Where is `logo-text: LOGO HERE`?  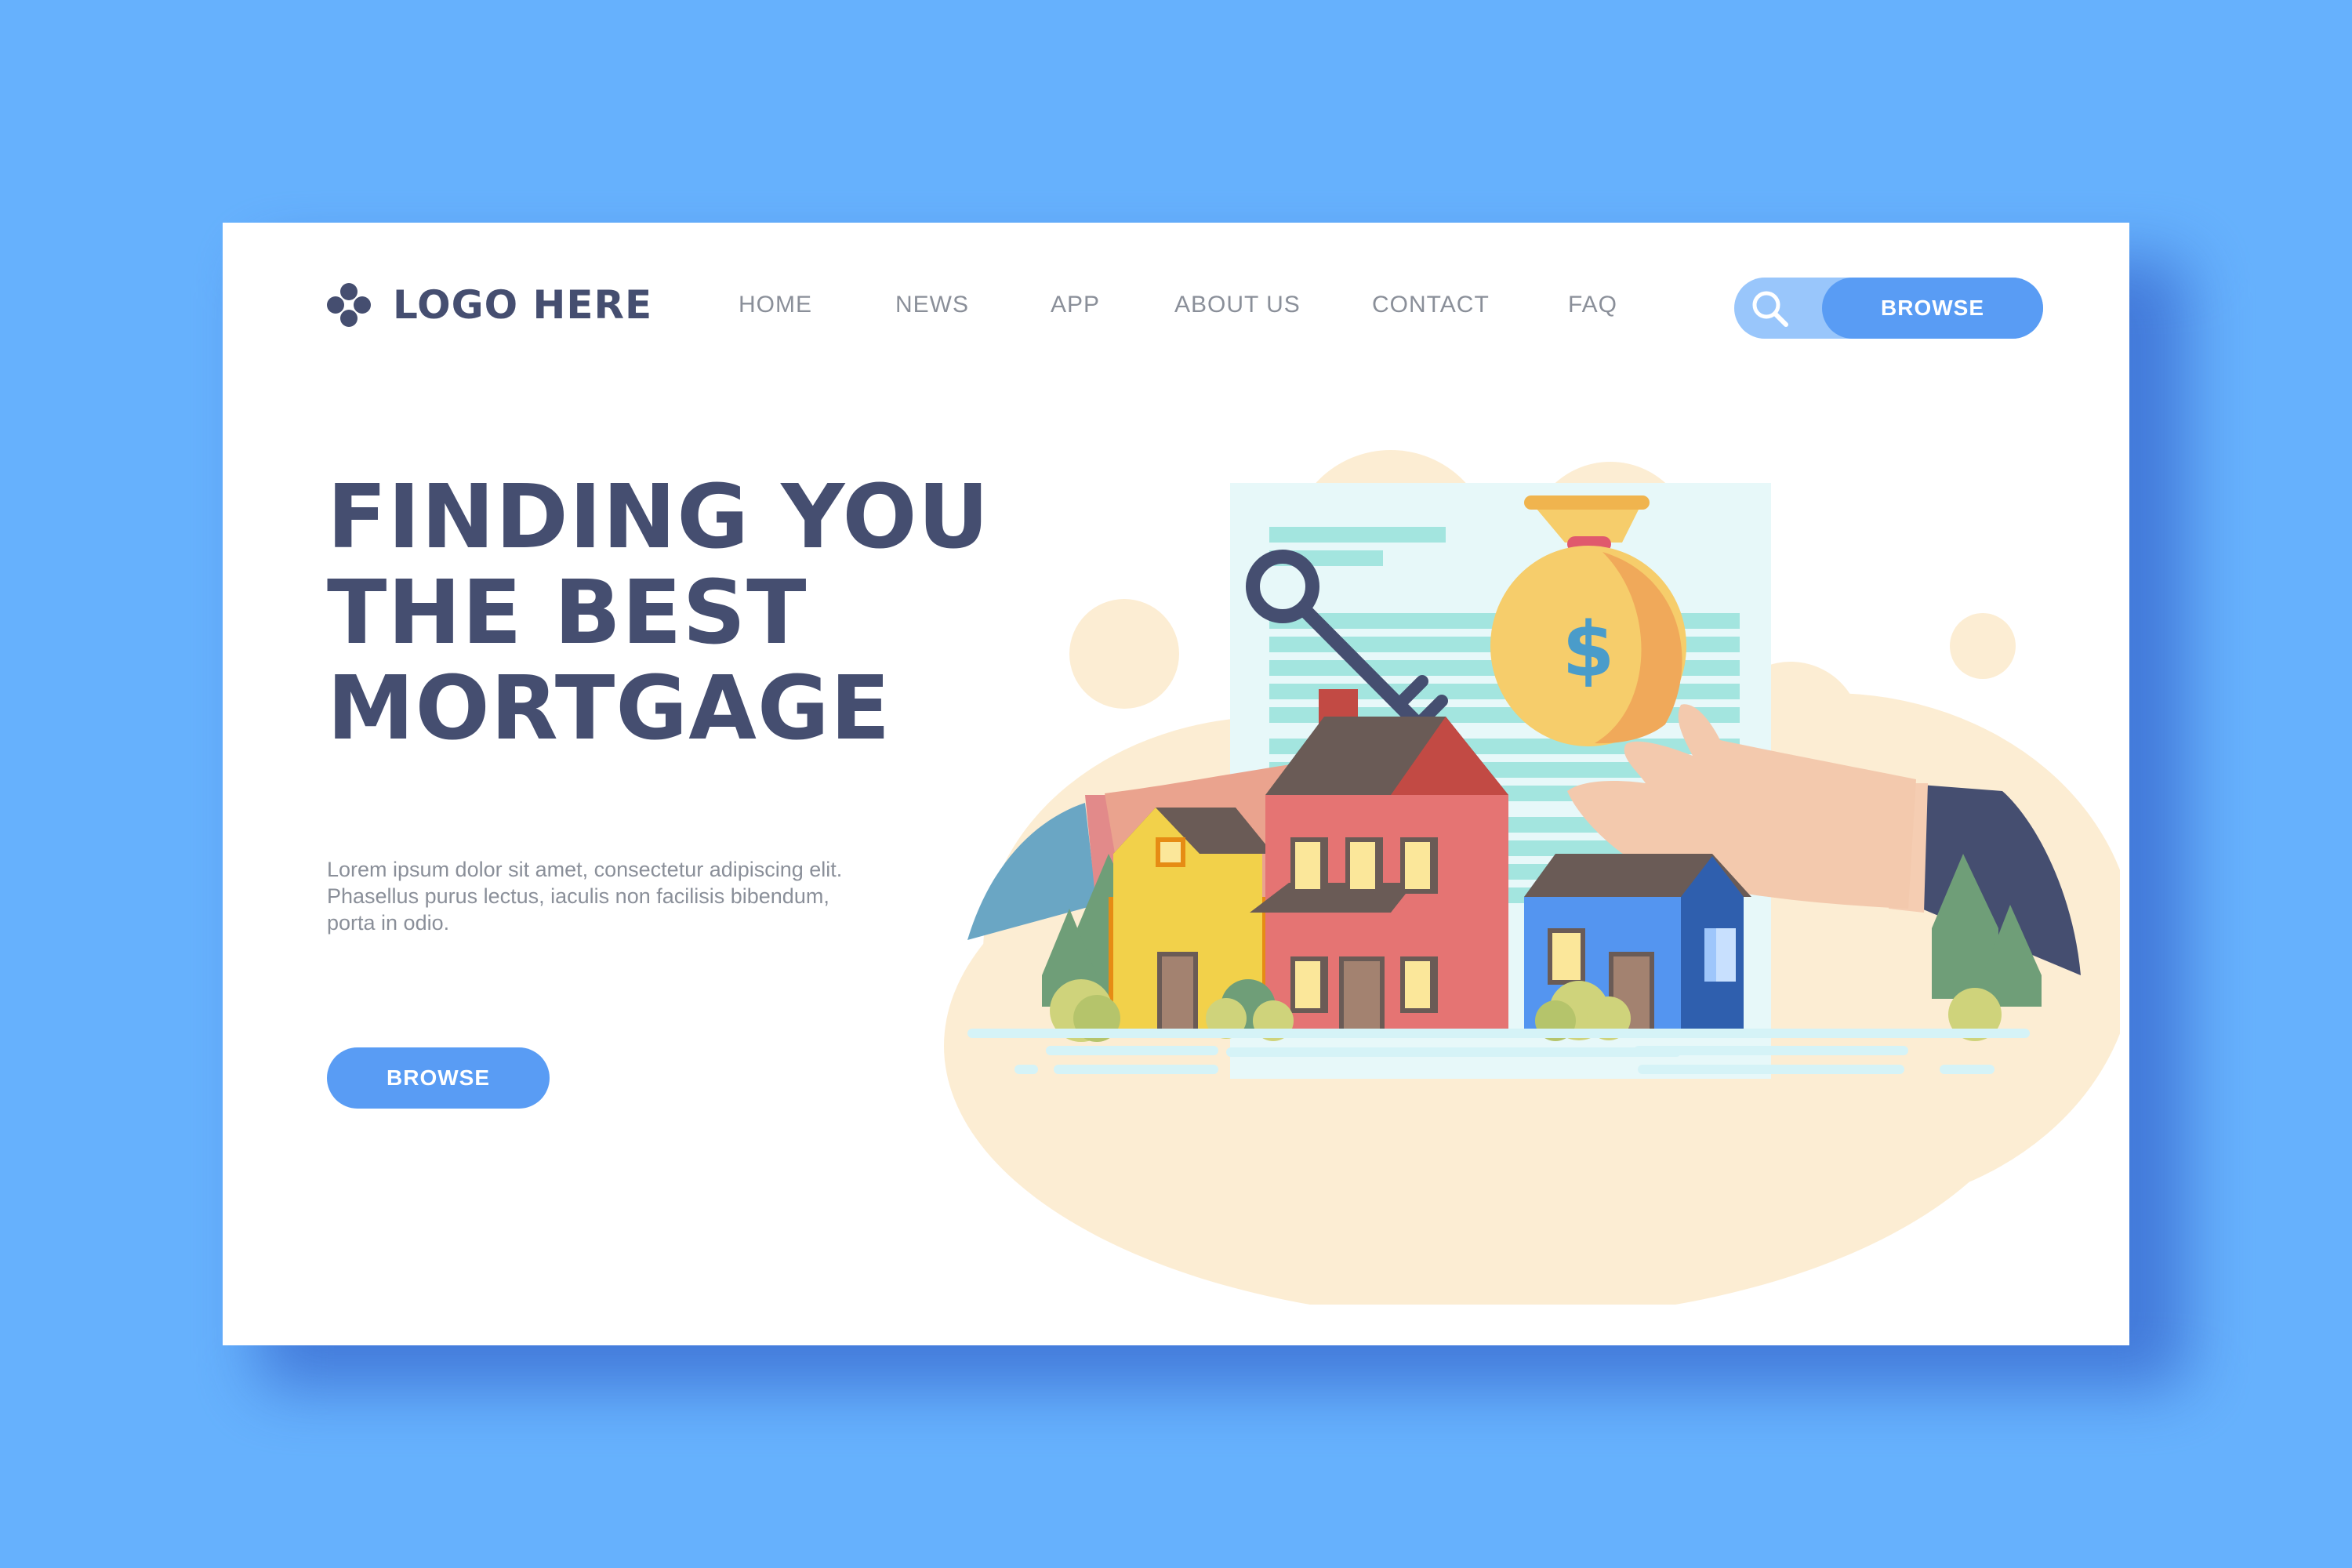 logo-text: LOGO HERE is located at coordinates (523, 305).